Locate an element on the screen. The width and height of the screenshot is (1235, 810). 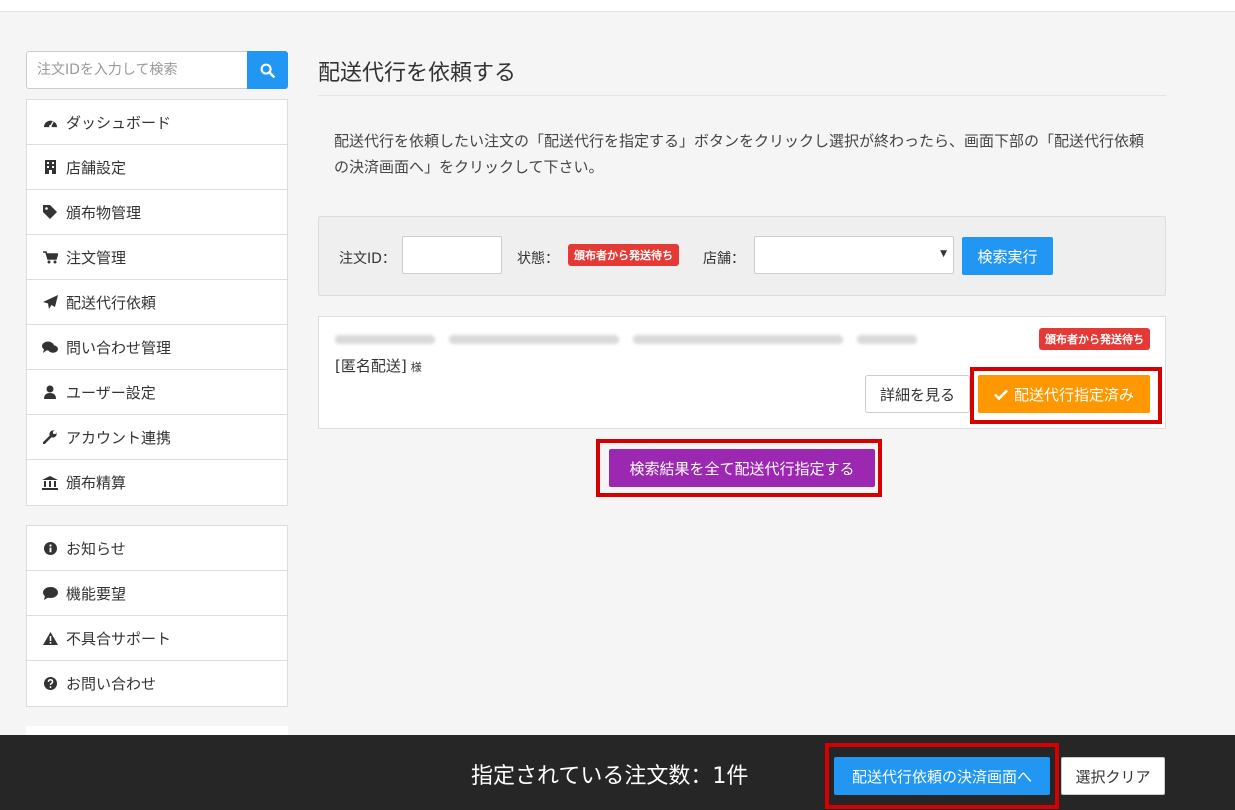
search-execute-button: 検索実行 is located at coordinates (1007, 256).